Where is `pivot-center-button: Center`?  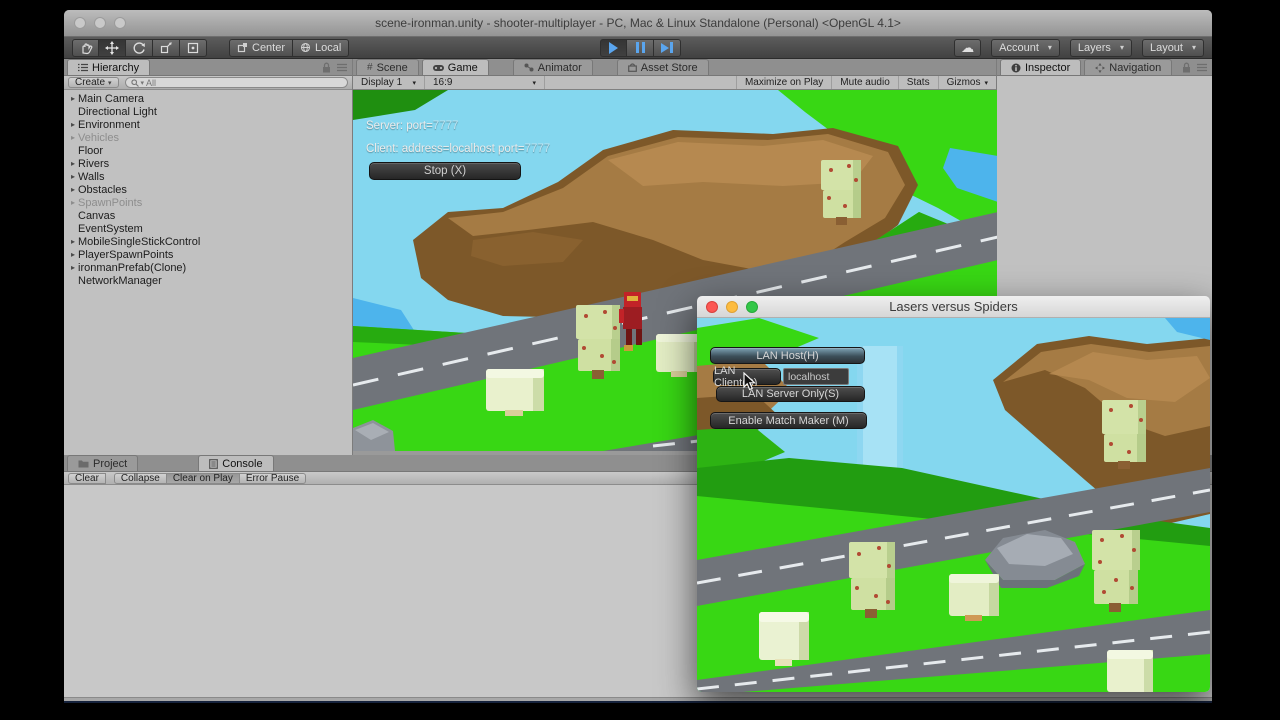 pivot-center-button: Center is located at coordinates (261, 47).